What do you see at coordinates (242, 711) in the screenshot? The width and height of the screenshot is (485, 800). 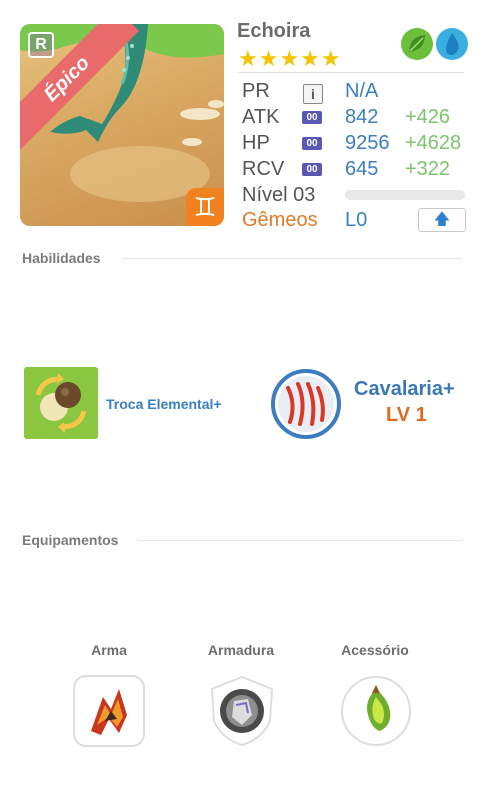 I see `armor-slot-icon` at bounding box center [242, 711].